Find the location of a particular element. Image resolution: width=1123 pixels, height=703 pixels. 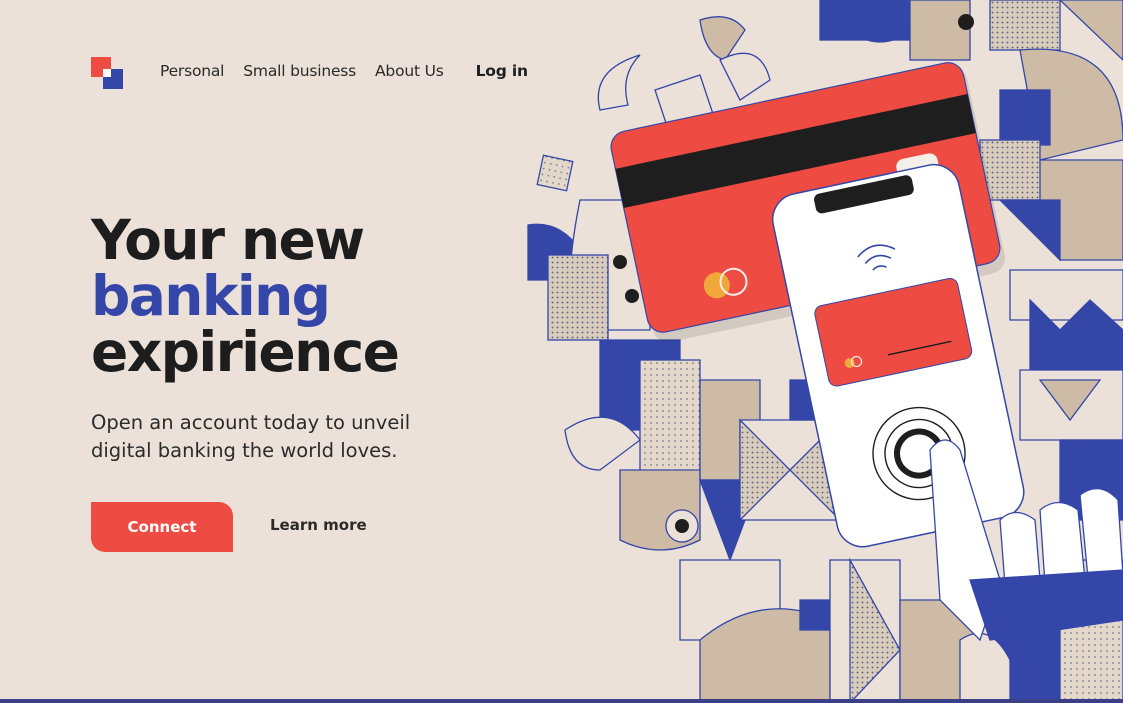

bottom-border is located at coordinates (561, 701).